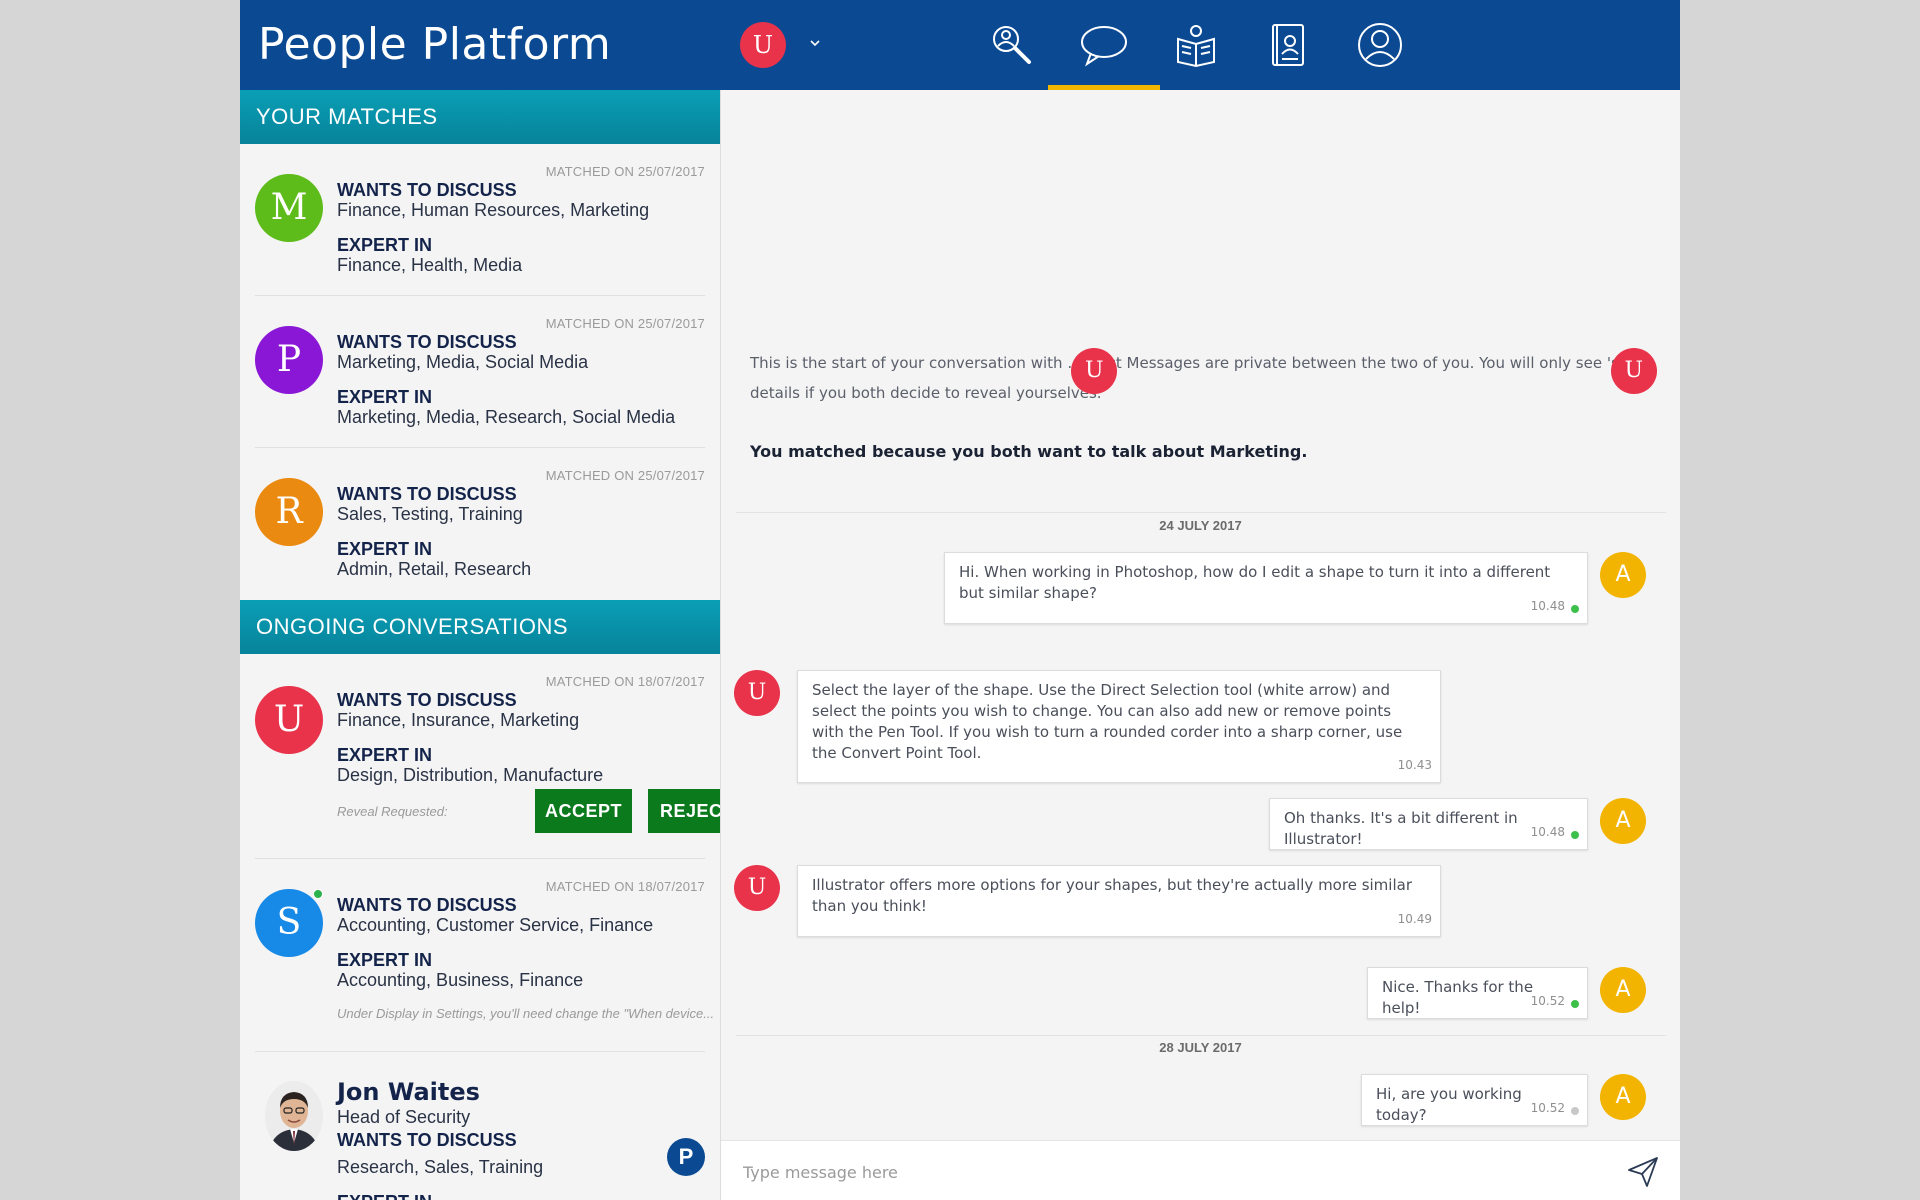 Image resolution: width=1920 pixels, height=1200 pixels. I want to click on chevron-down-icon, so click(815, 43).